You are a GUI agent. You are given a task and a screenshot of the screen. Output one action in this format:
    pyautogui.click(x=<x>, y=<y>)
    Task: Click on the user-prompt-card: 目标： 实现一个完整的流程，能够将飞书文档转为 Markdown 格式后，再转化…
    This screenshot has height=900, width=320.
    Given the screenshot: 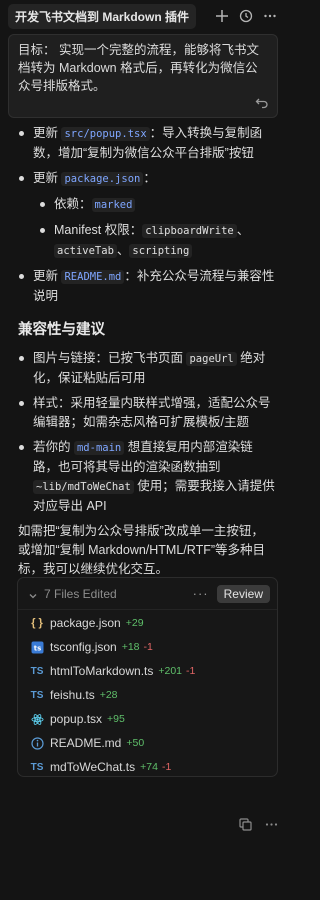 What is the action you would take?
    pyautogui.click(x=143, y=76)
    